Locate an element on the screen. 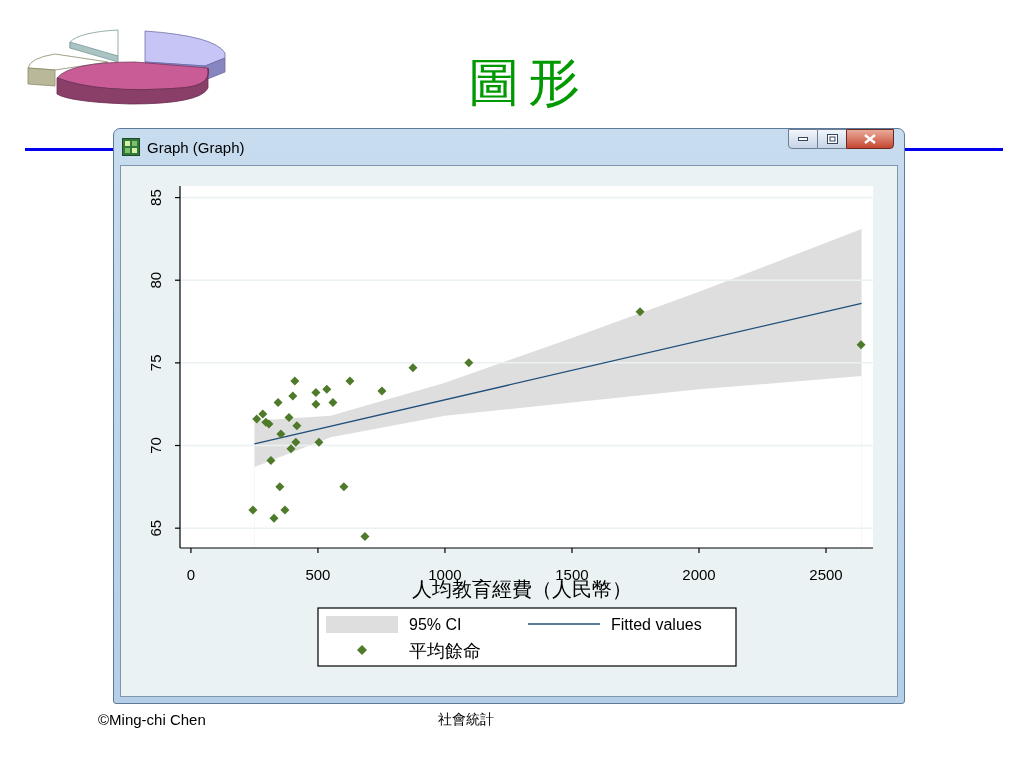 The image size is (1024, 768). minimize-icon is located at coordinates (803, 139).